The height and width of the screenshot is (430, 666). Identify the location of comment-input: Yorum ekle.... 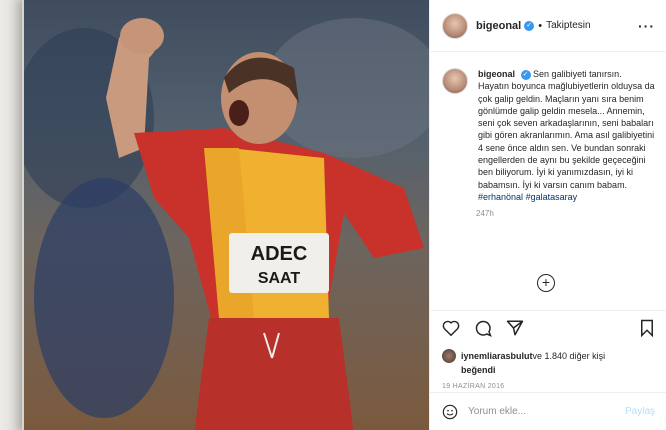
(497, 411).